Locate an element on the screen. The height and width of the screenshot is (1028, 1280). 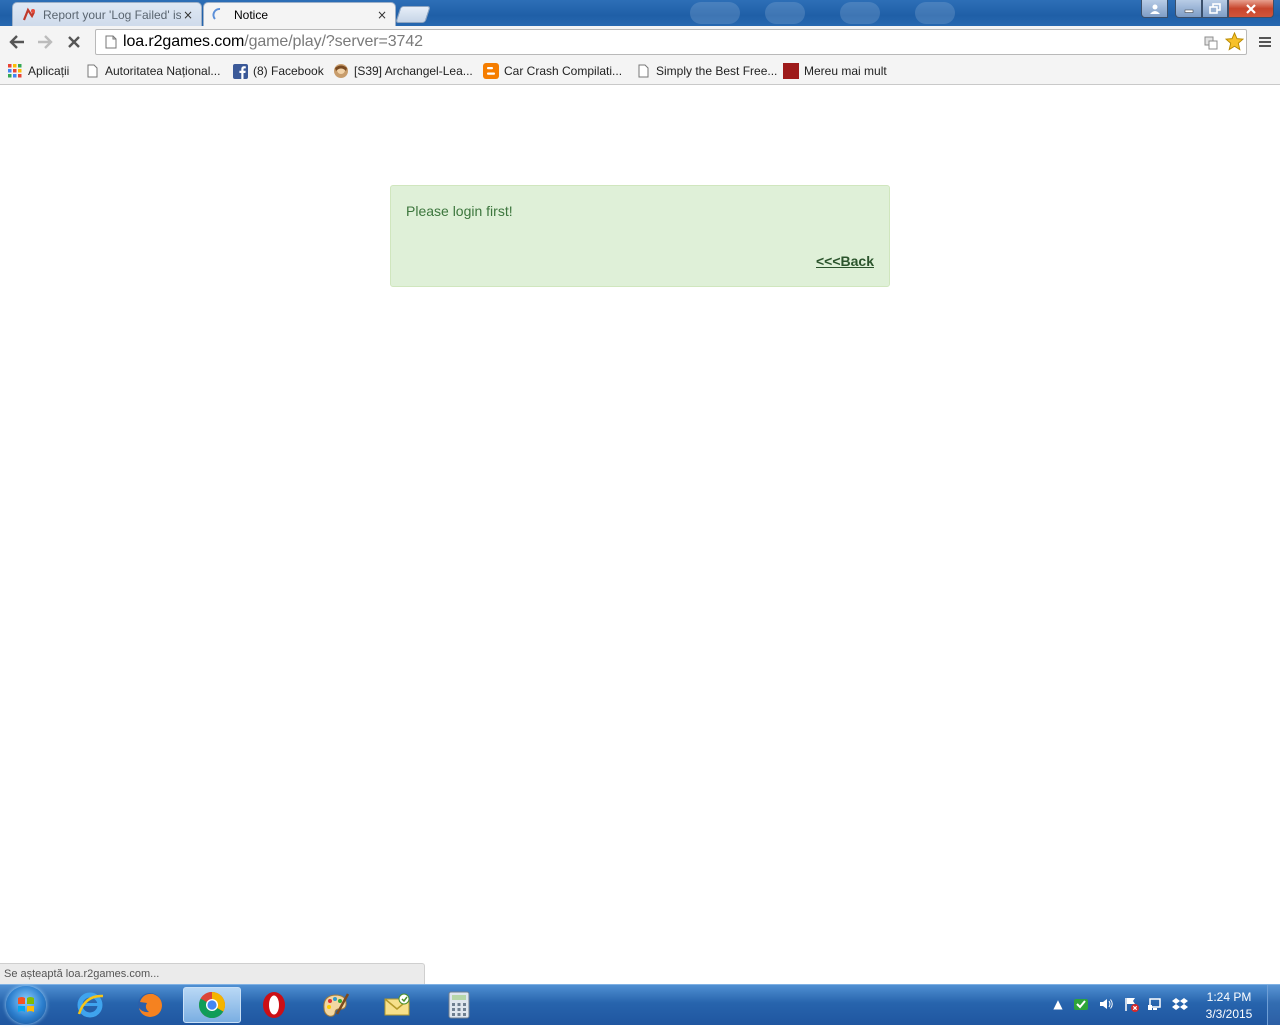
translate-icon is located at coordinates (1211, 44).